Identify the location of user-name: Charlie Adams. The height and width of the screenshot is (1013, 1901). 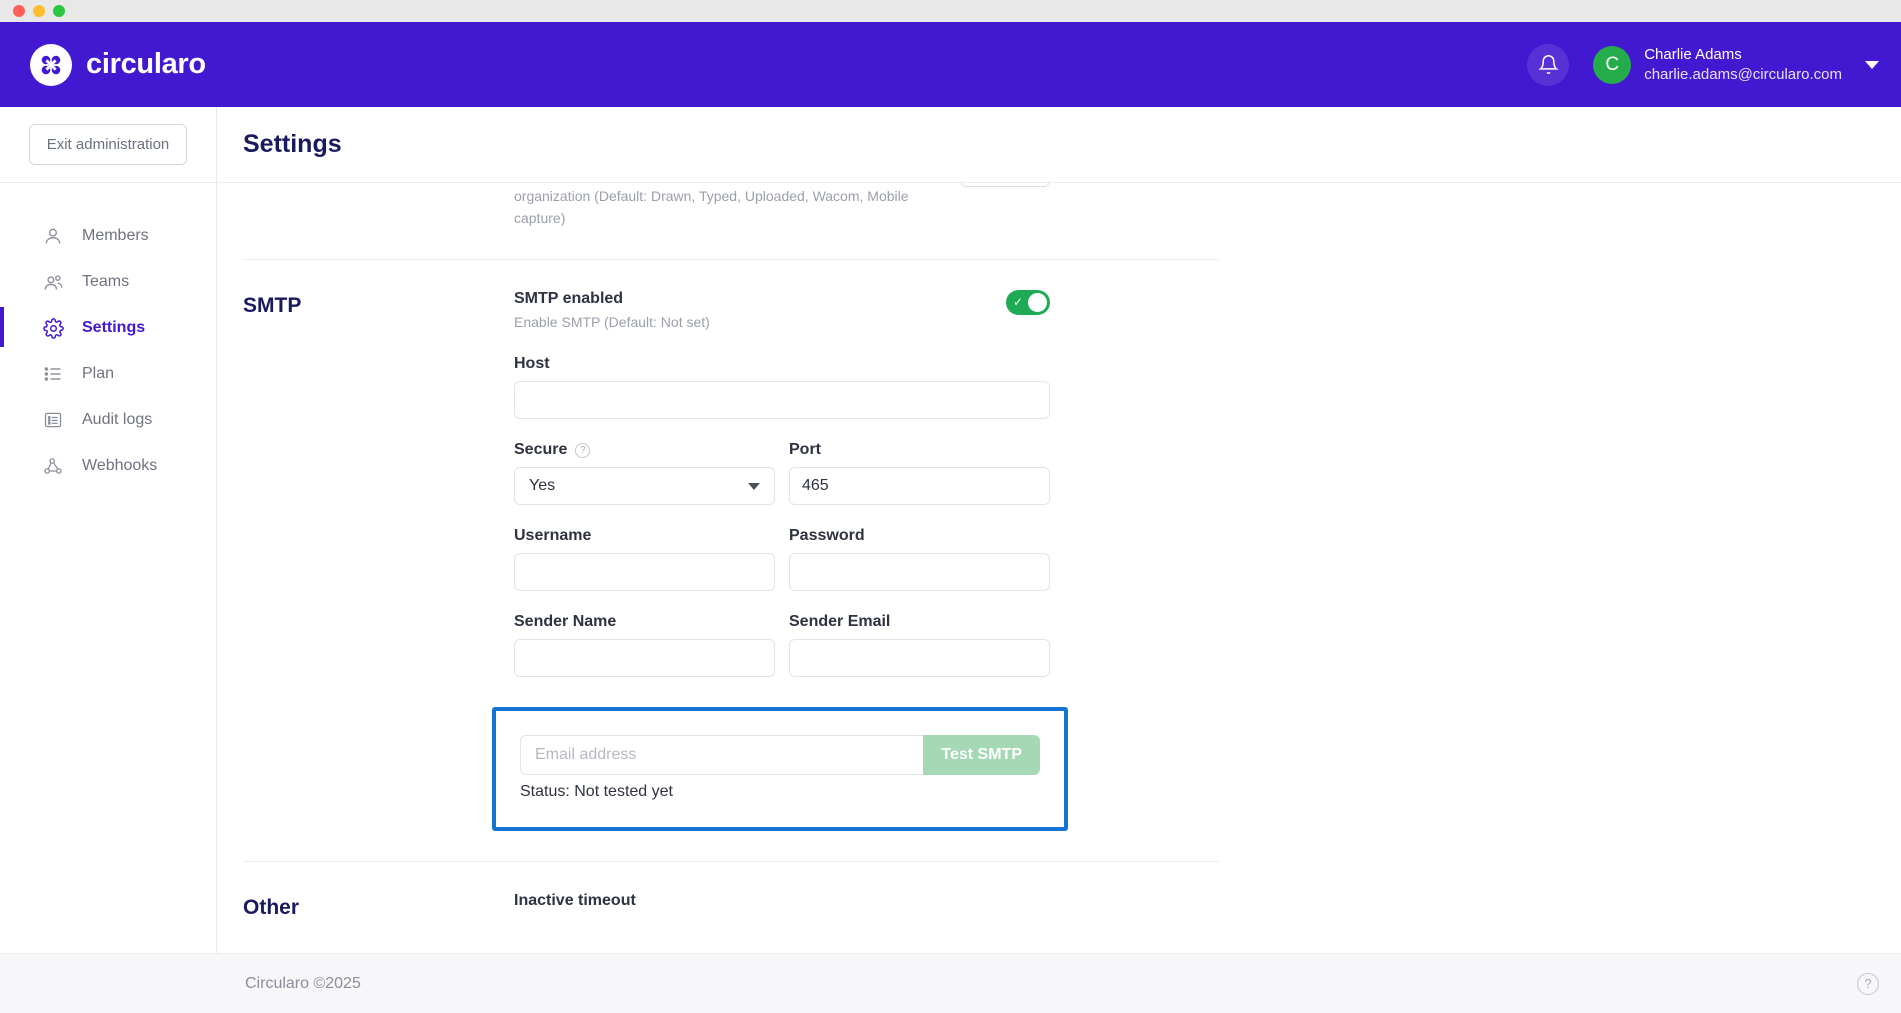
(1693, 54).